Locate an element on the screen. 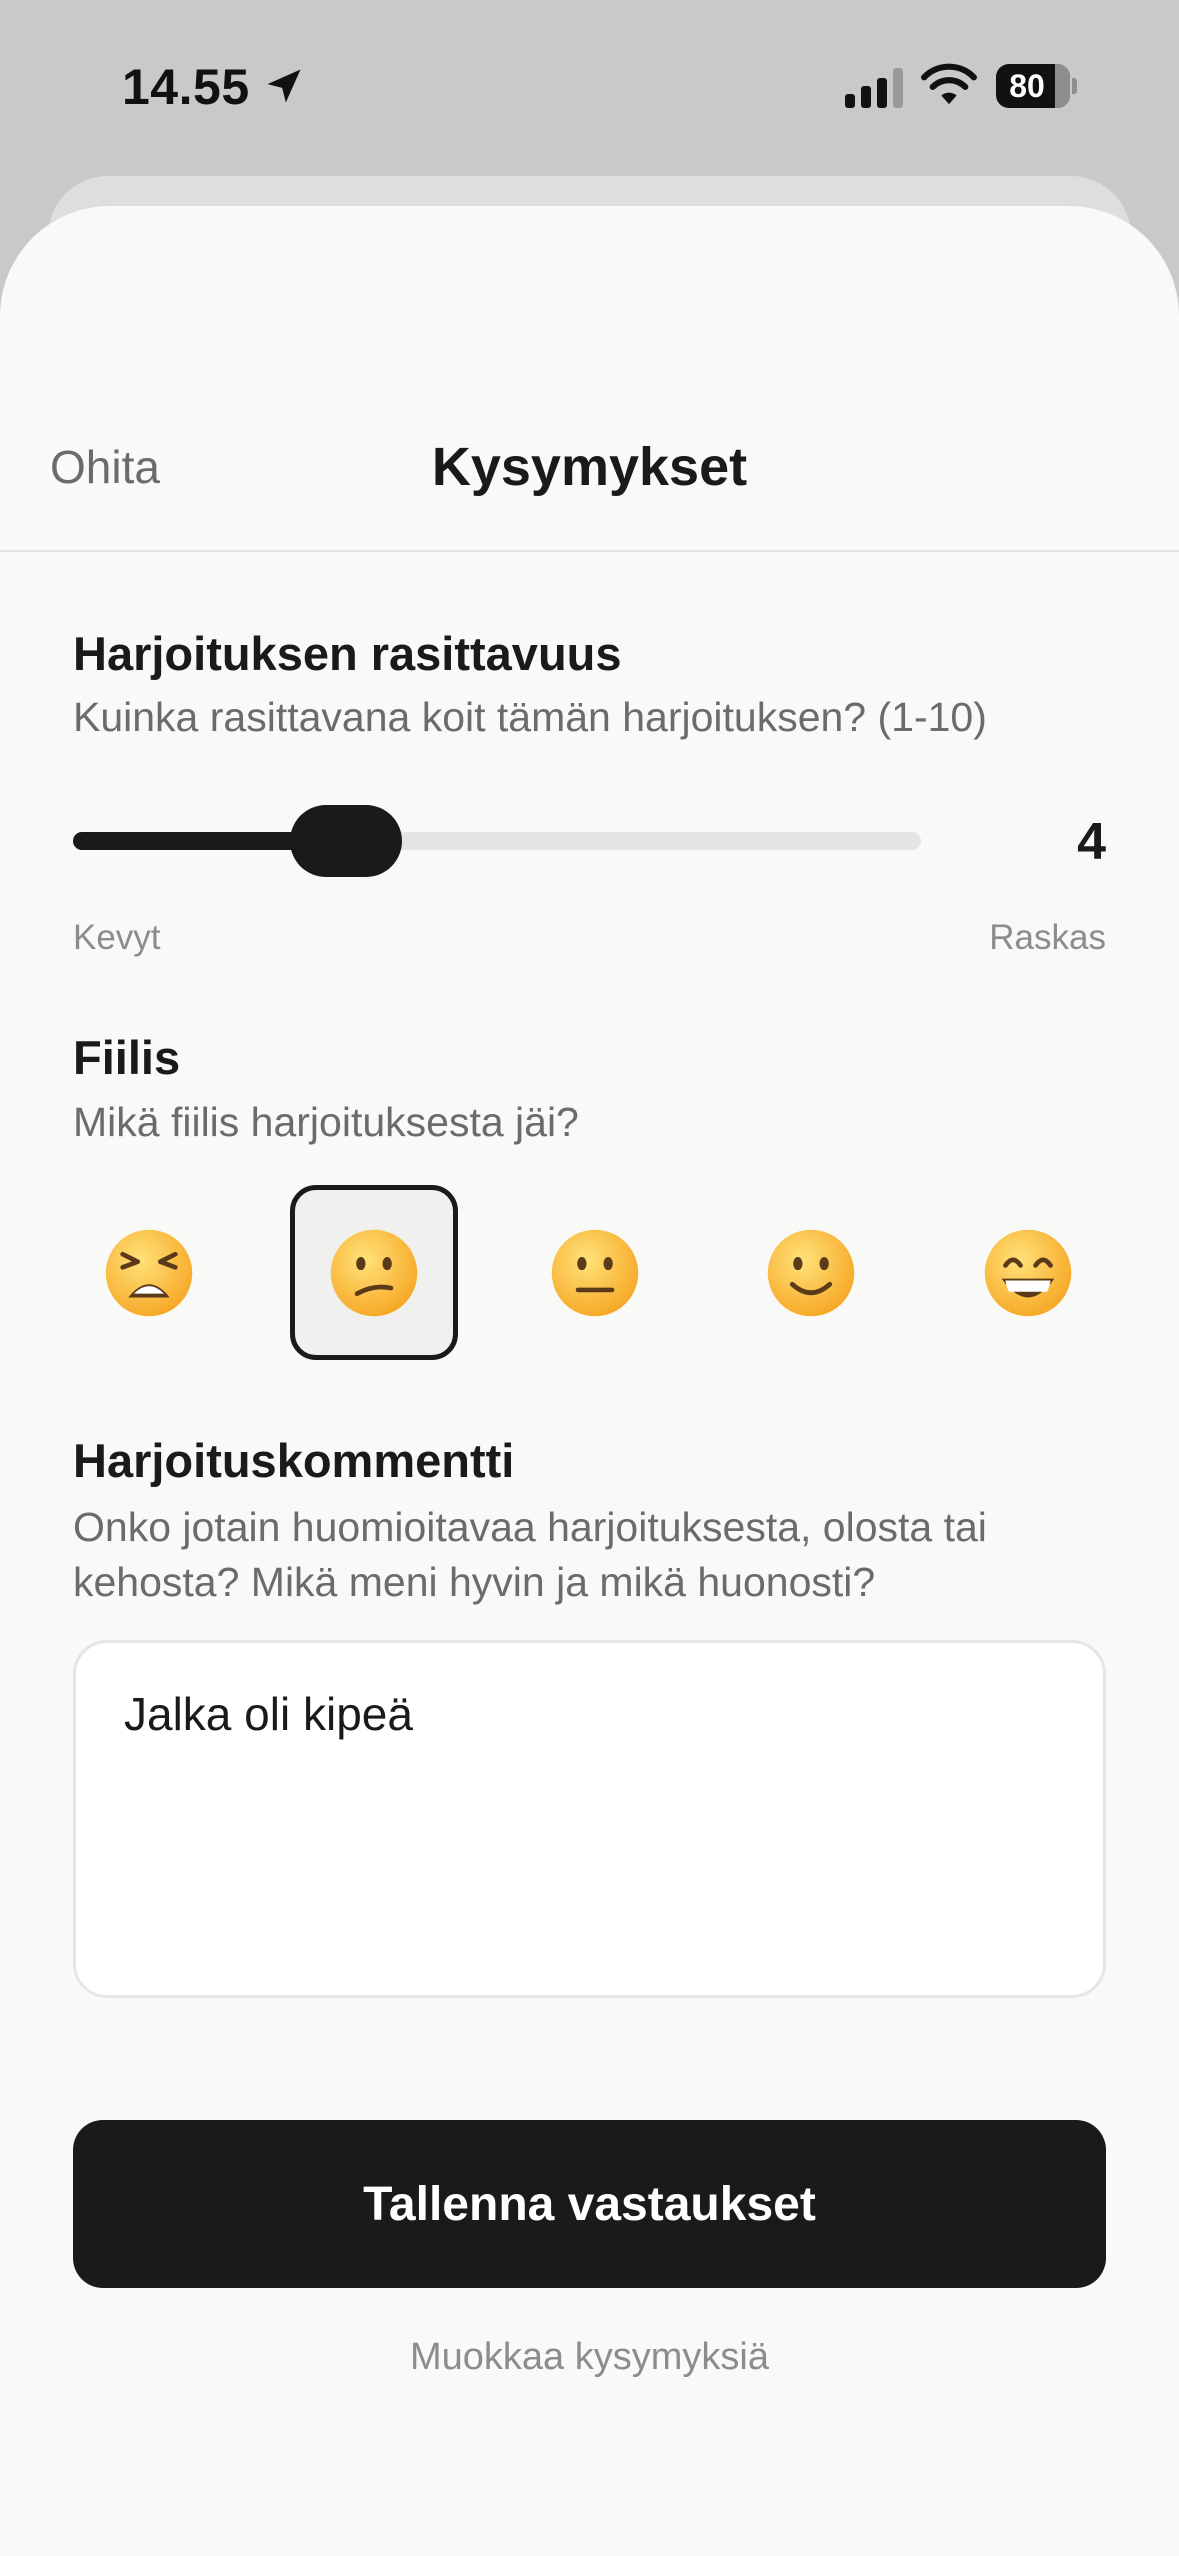 The image size is (1179, 2556). grinning-face-icon is located at coordinates (1028, 1272).